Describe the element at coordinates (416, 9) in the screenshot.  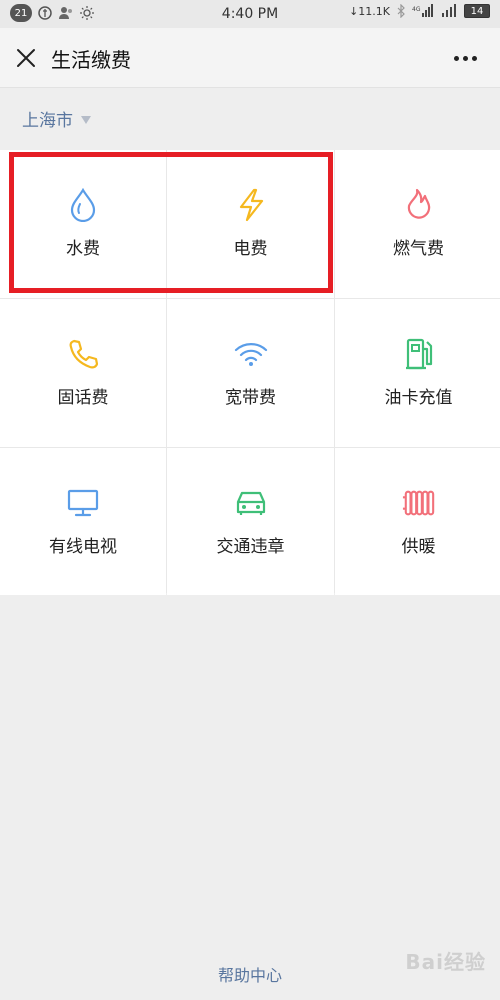
I see `svg-text: 4G` at that location.